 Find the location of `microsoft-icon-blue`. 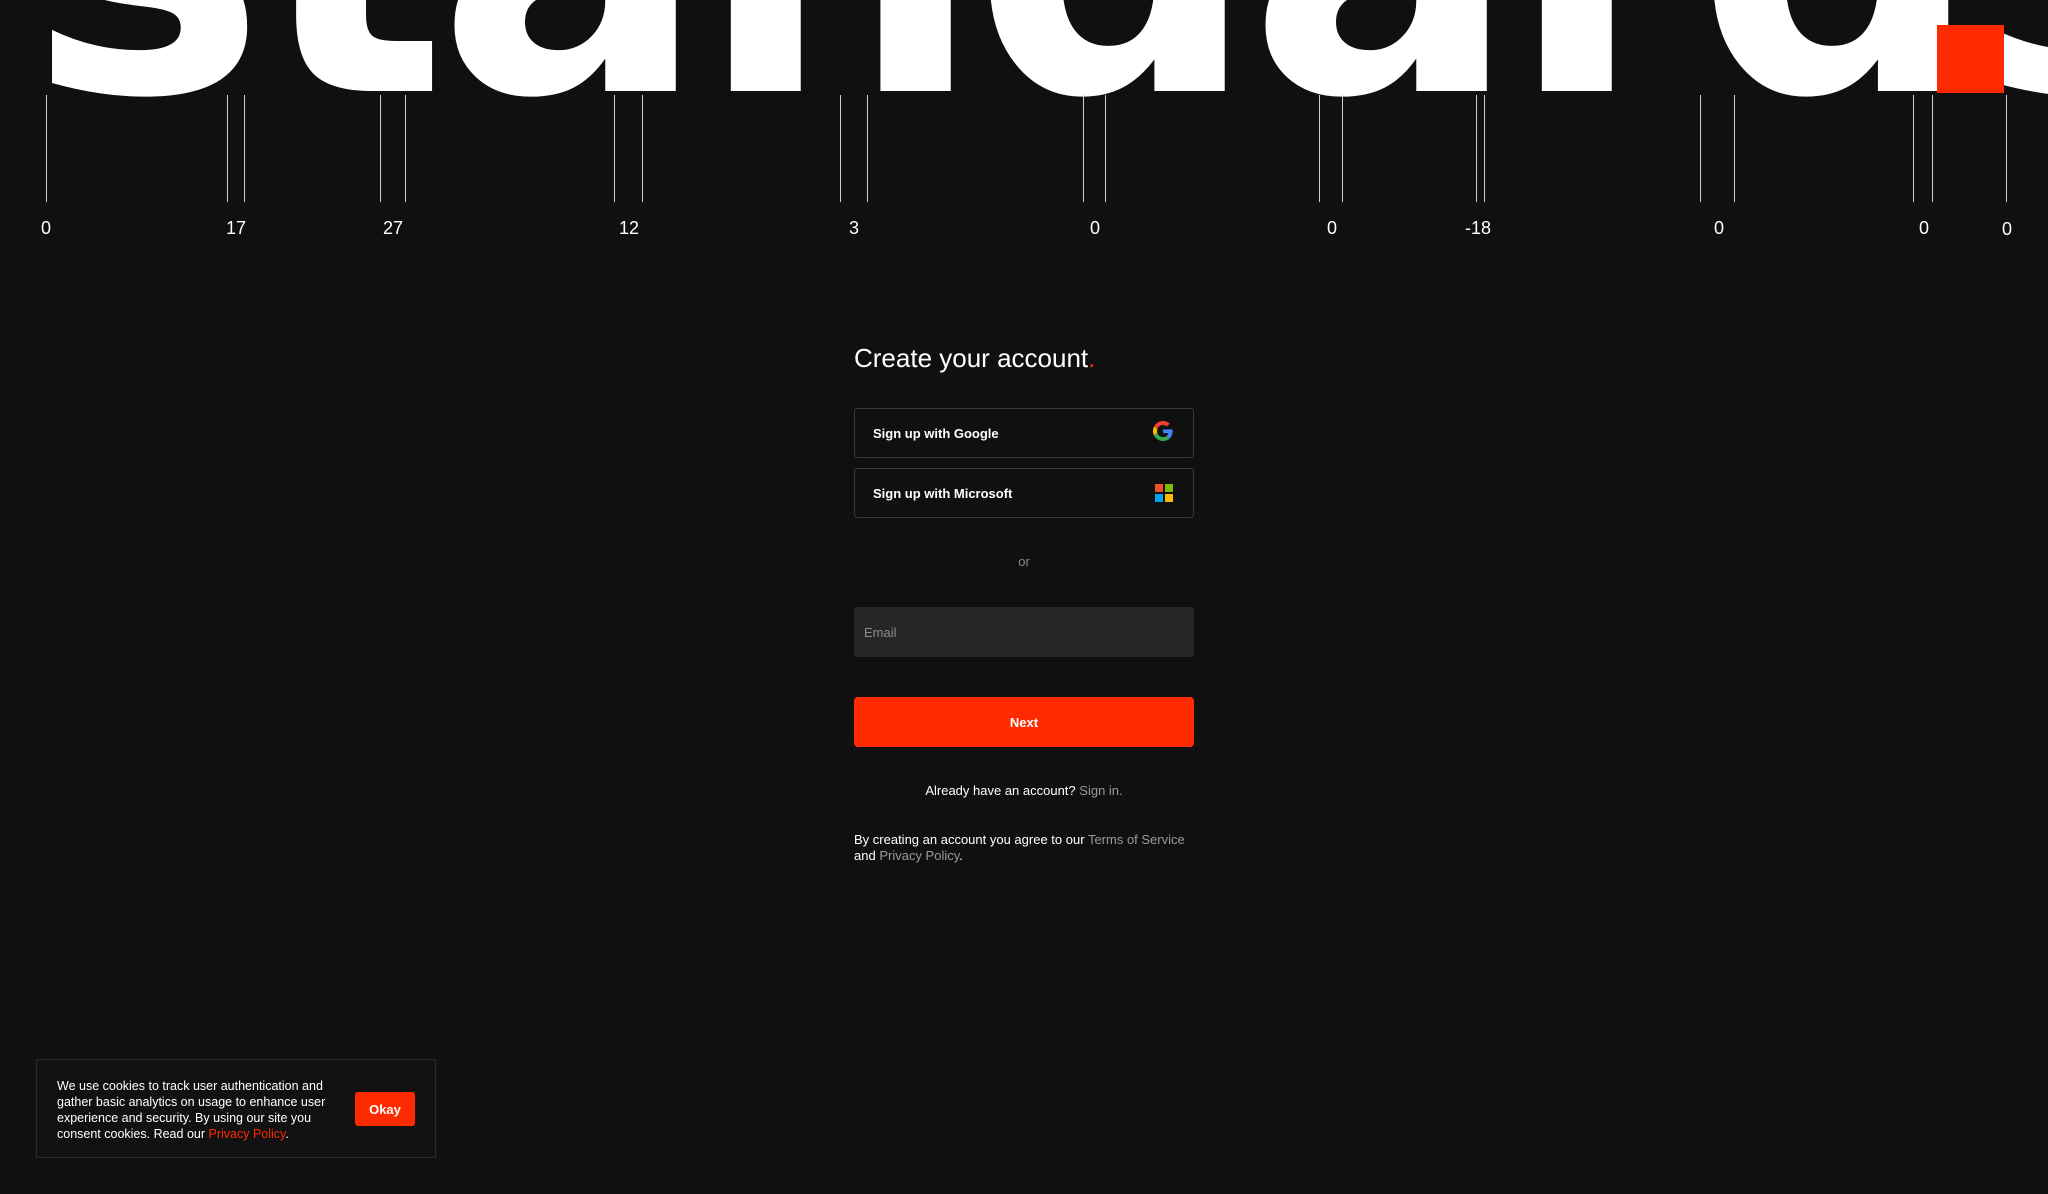

microsoft-icon-blue is located at coordinates (1159, 498).